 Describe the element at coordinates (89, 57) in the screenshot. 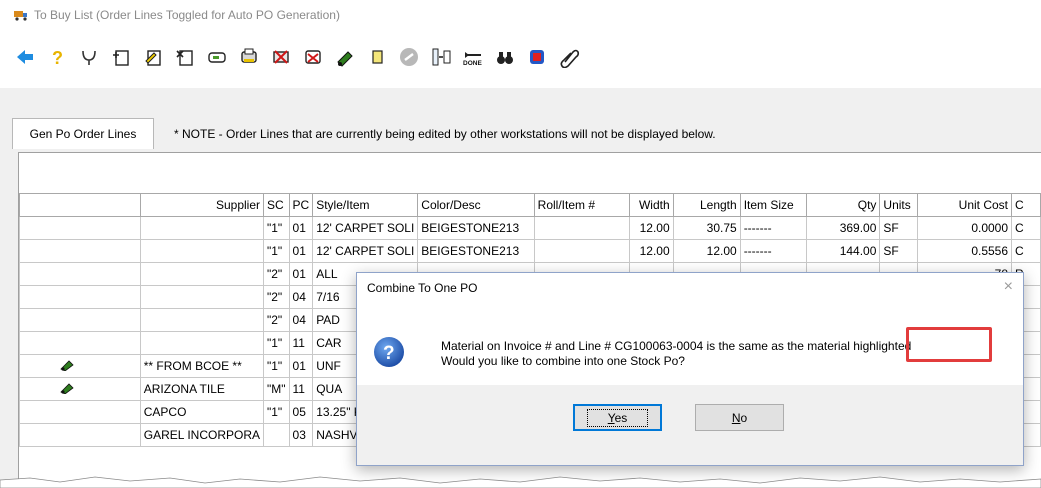

I see `toggle-icon` at that location.